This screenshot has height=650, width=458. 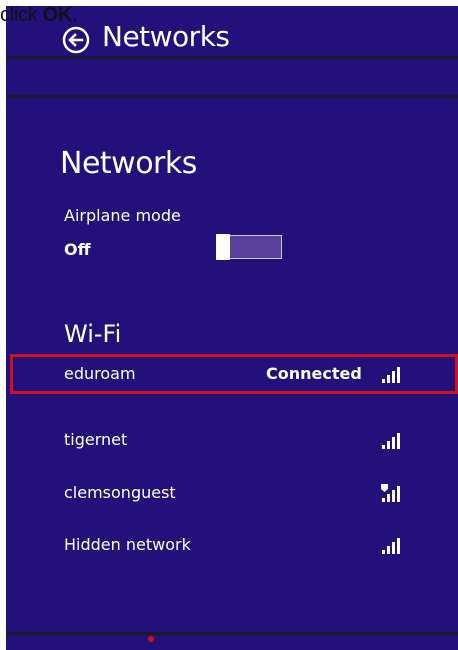 What do you see at coordinates (93, 334) in the screenshot?
I see `wifi-section-title: Wi-Fi` at bounding box center [93, 334].